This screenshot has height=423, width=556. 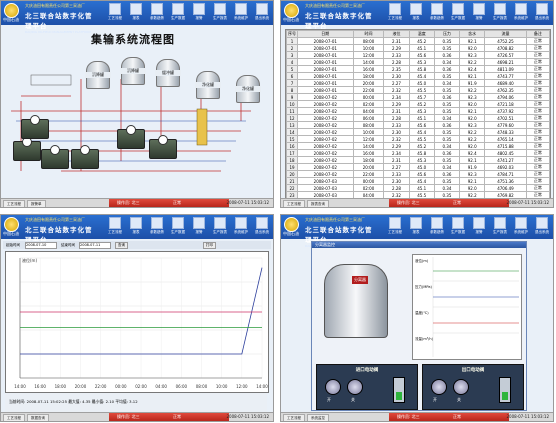 What do you see at coordinates (318, 203) in the screenshot?
I see `footer-tab-report: 报表查询` at bounding box center [318, 203].